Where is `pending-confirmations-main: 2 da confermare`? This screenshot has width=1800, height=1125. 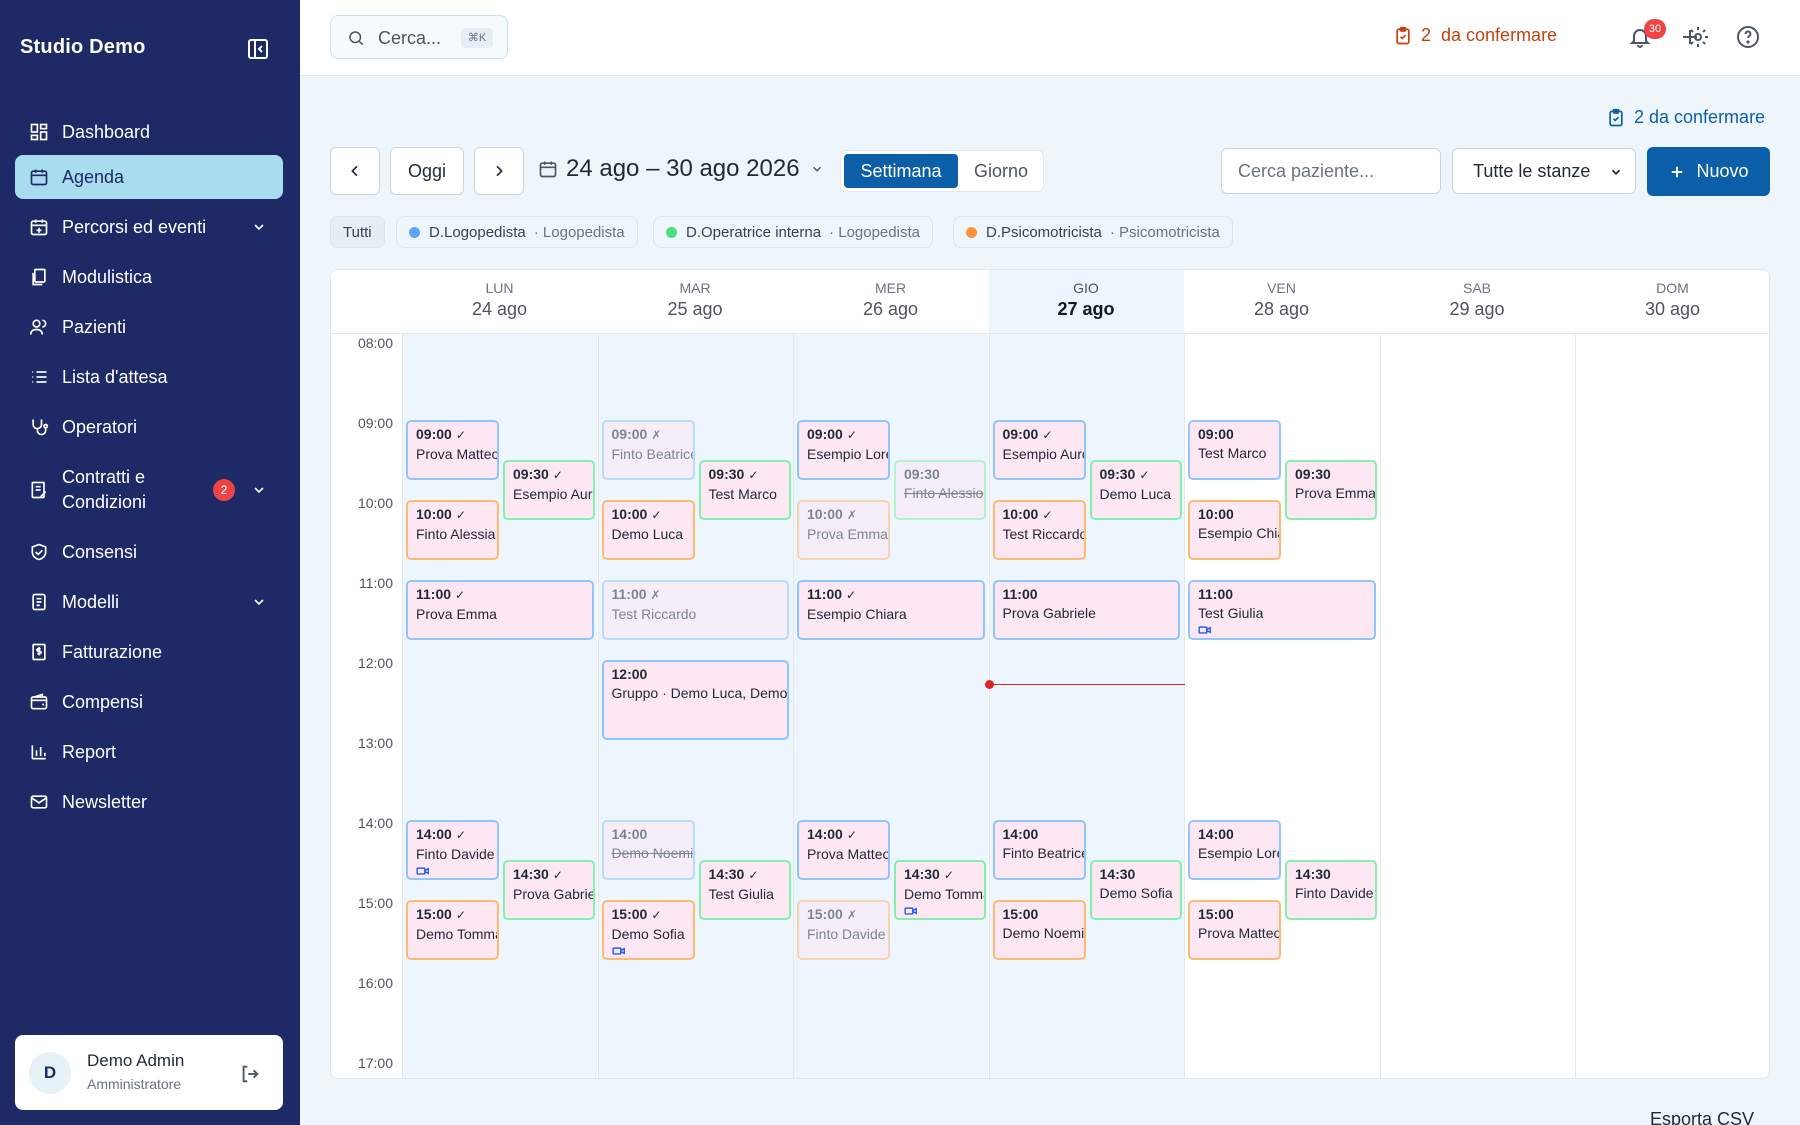
pending-confirmations-main: 2 da confermare is located at coordinates (1685, 117).